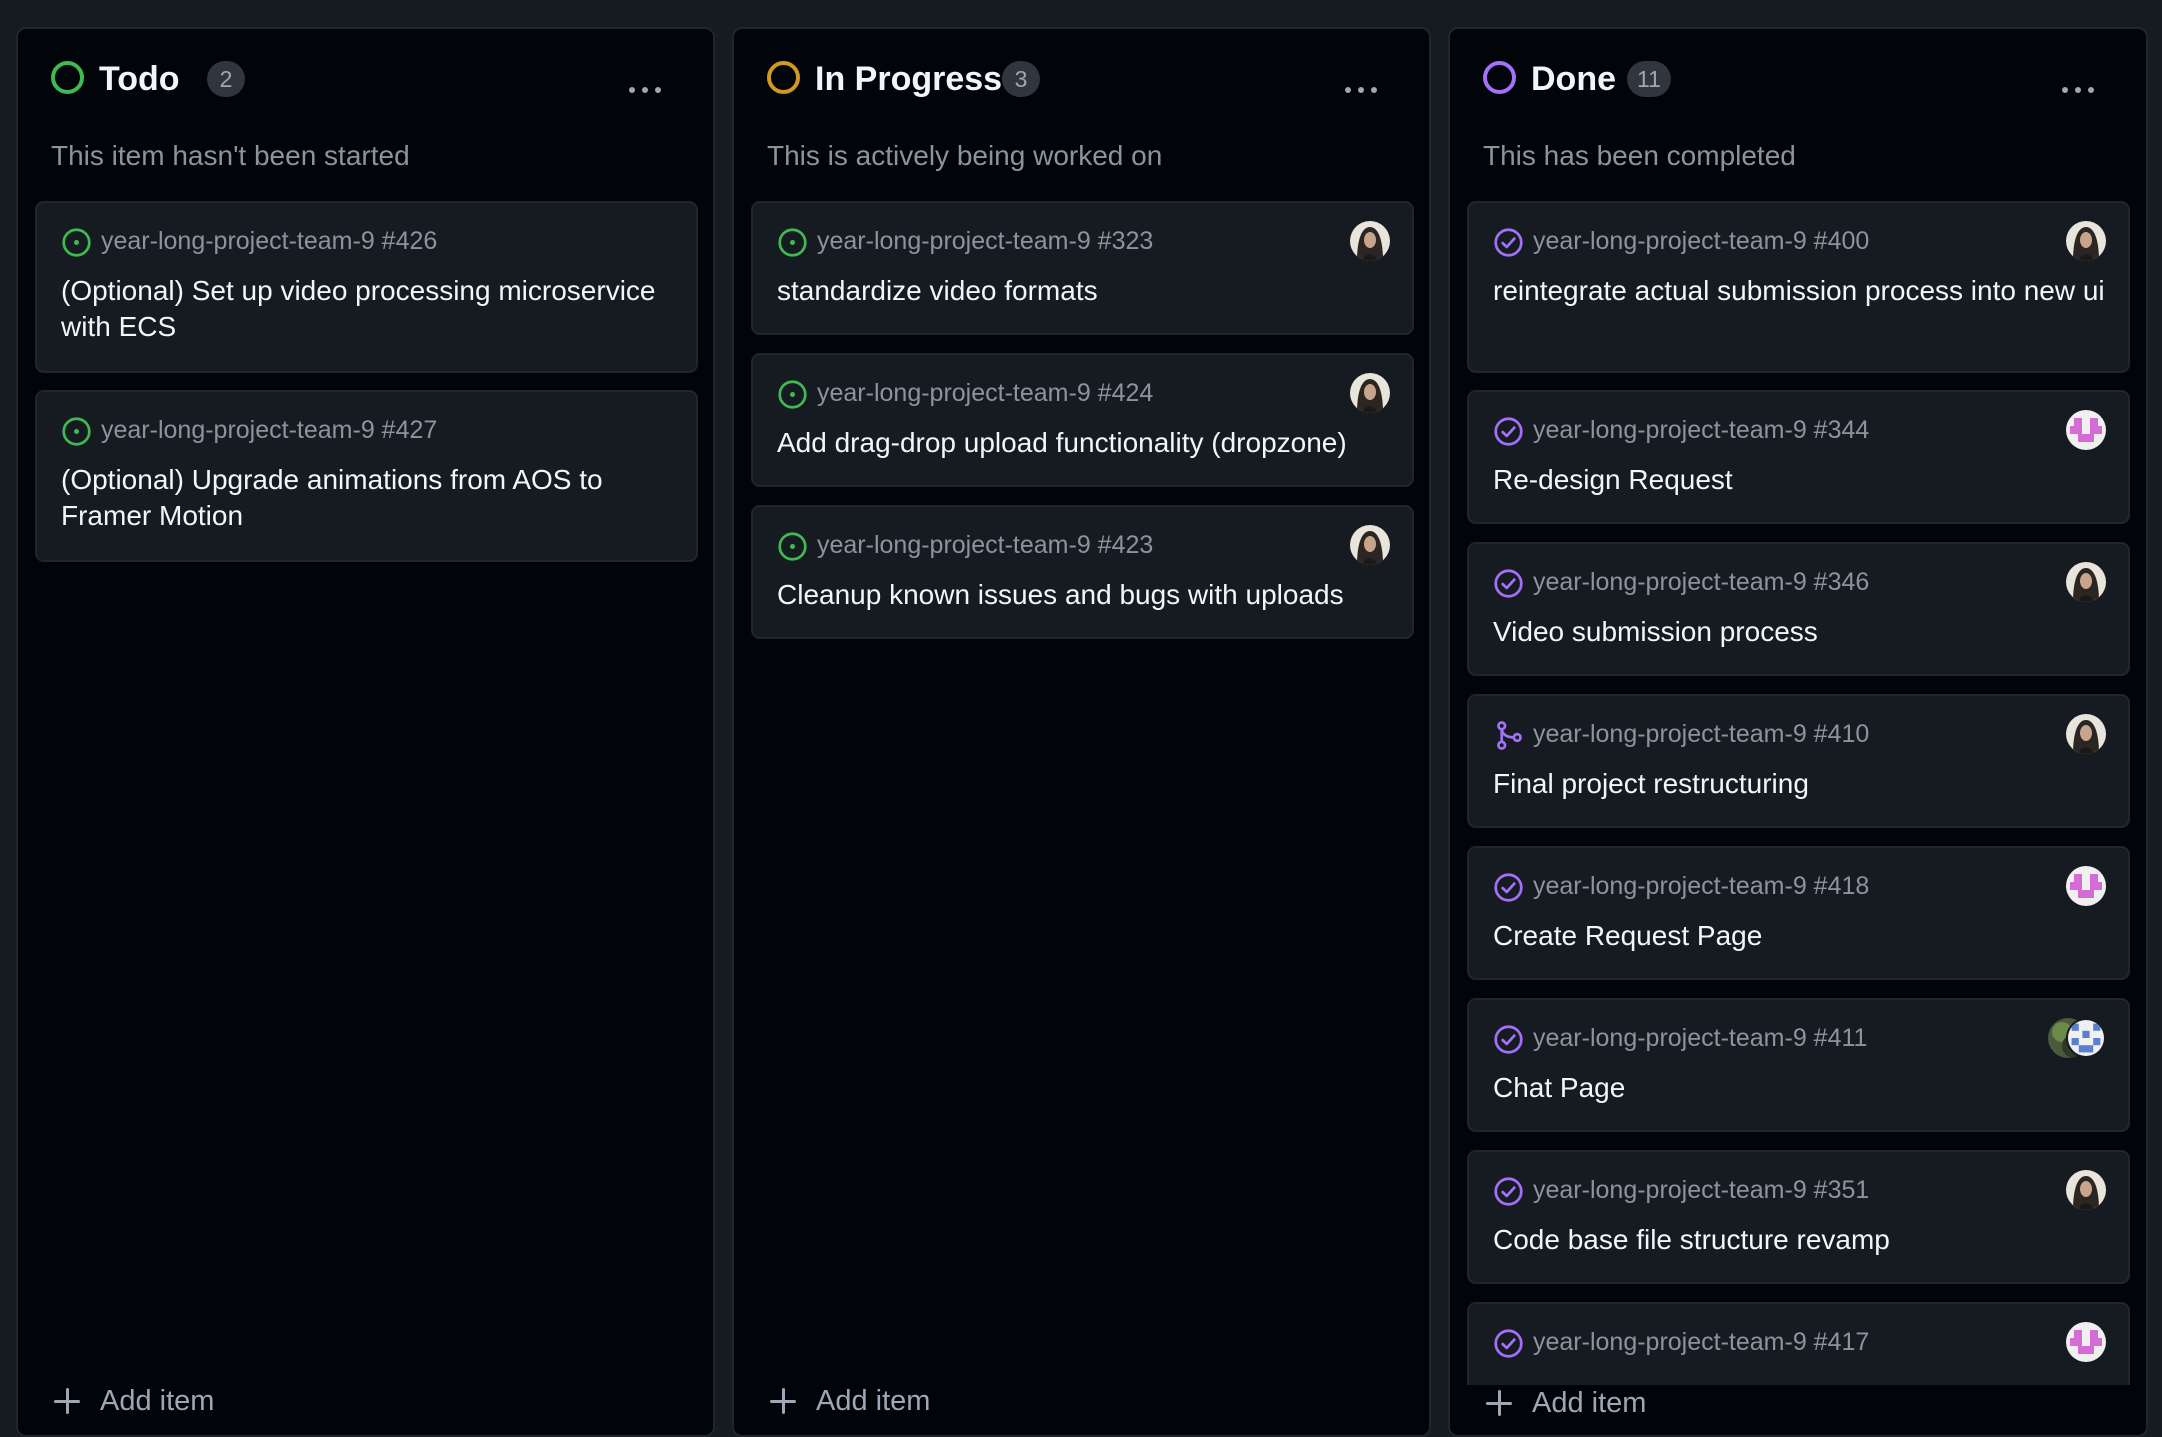 The image size is (2162, 1437). I want to click on card-reference: year-long-project-team-9 #323, so click(985, 241).